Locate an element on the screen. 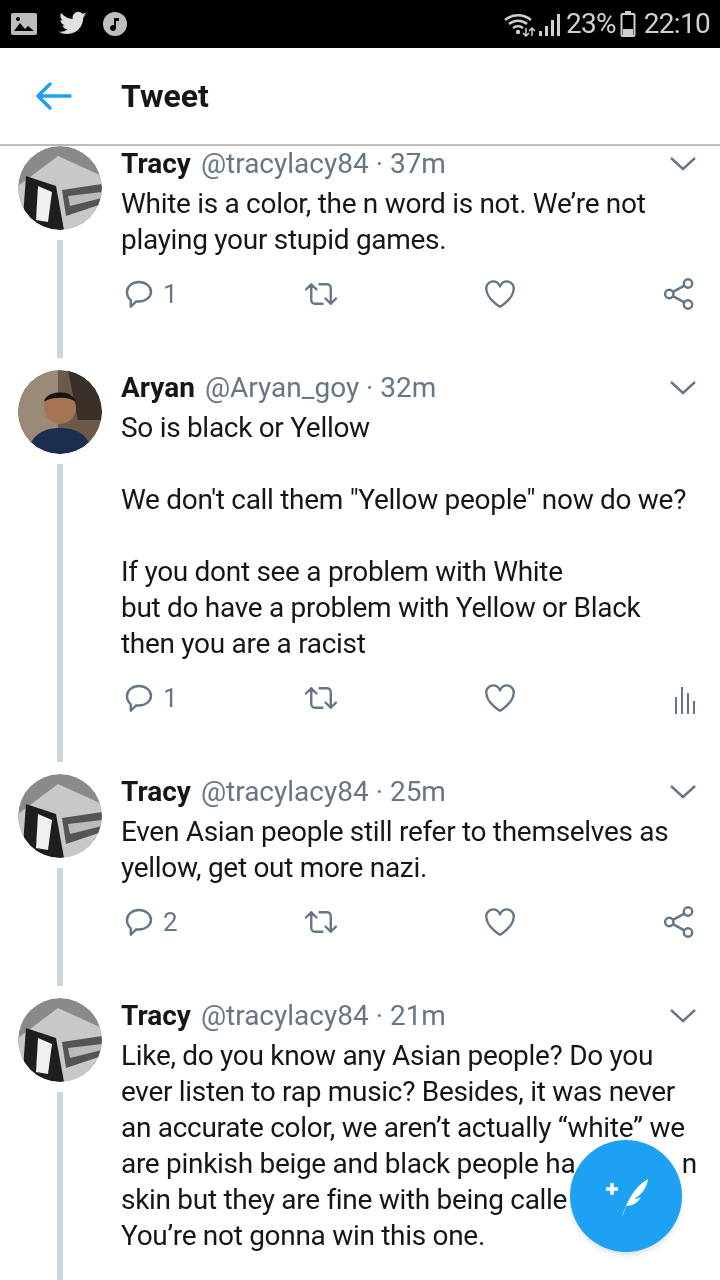 Image resolution: width=720 pixels, height=1280 pixels. tweet-text-line: ever listen to rap music? Besides, it was never is located at coordinates (398, 1092).